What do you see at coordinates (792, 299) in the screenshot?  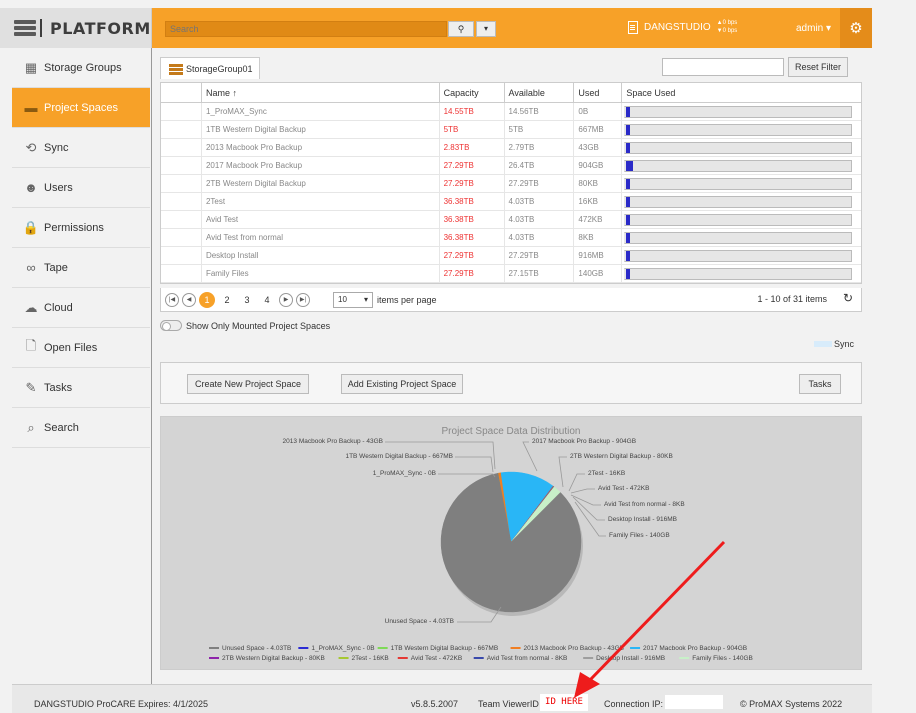 I see `pager-info: 1 - 10 of 31 items` at bounding box center [792, 299].